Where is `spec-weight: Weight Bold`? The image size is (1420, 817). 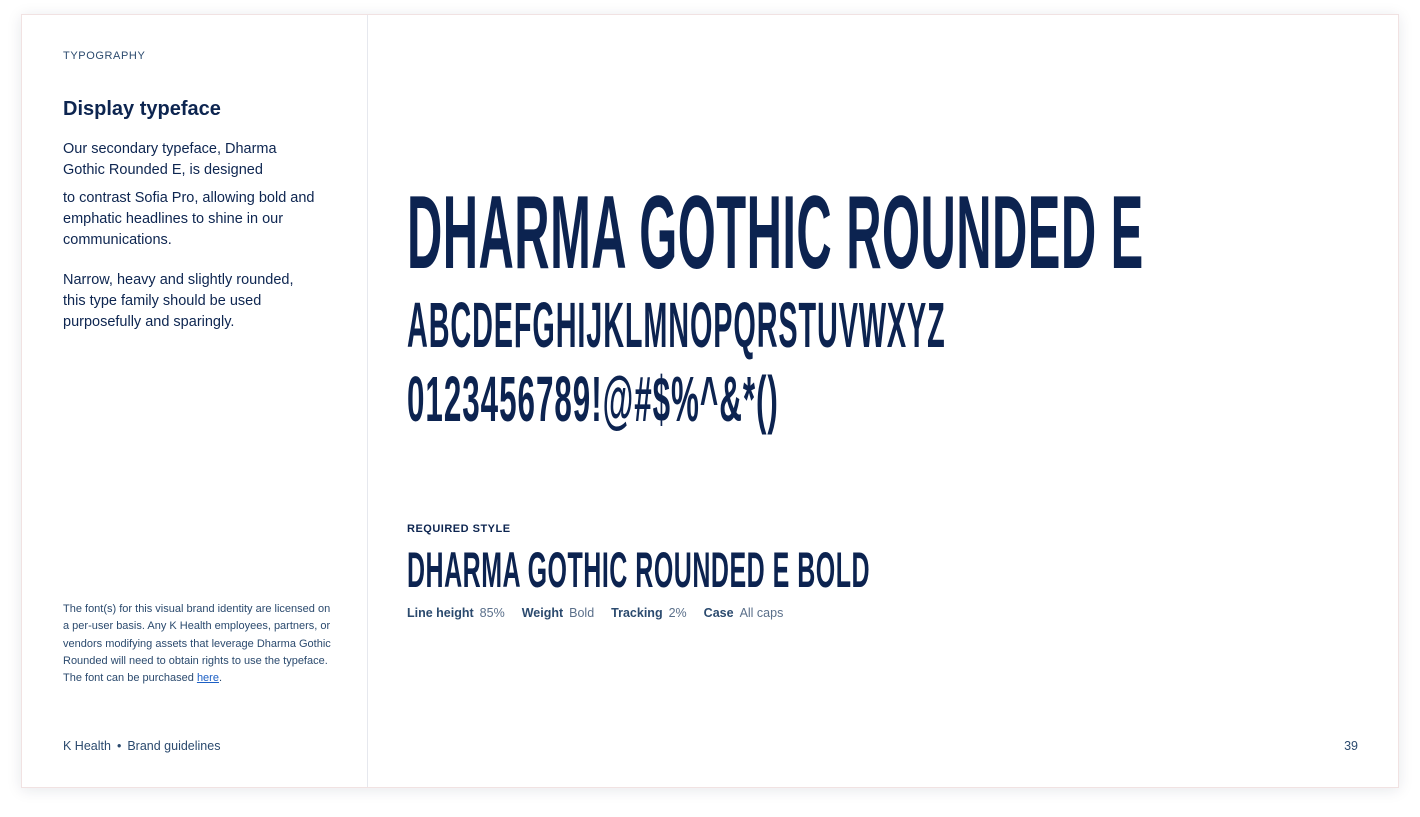
spec-weight: Weight Bold is located at coordinates (558, 613).